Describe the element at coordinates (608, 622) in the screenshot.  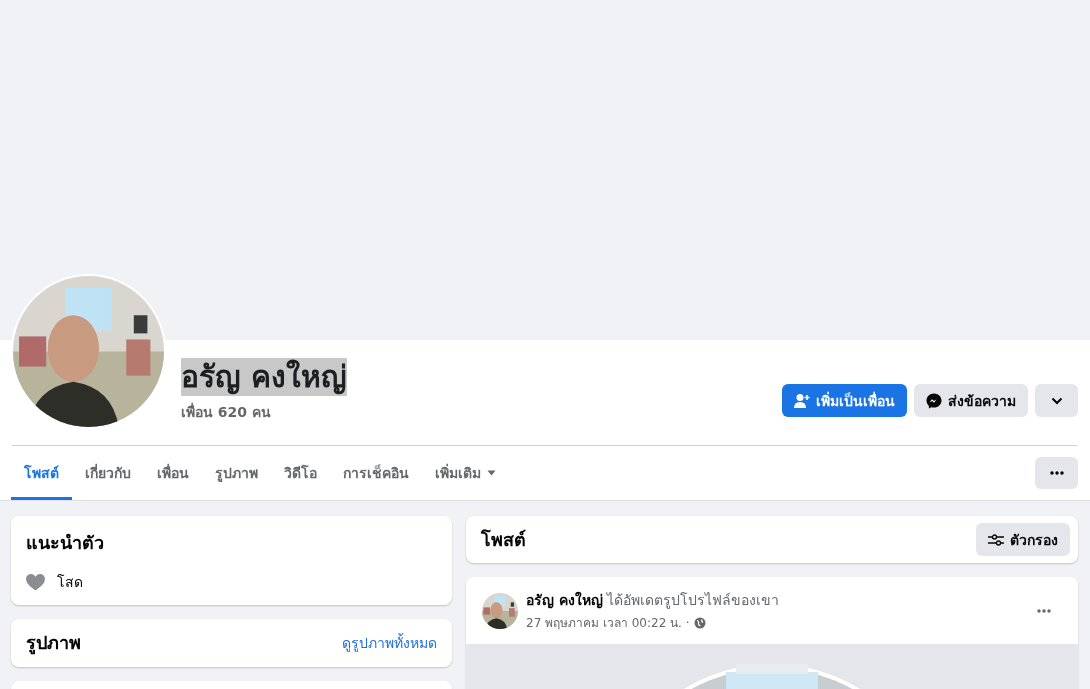
I see `post-time: 27 พฤษภาคม เวลา 00:22 น. ·` at that location.